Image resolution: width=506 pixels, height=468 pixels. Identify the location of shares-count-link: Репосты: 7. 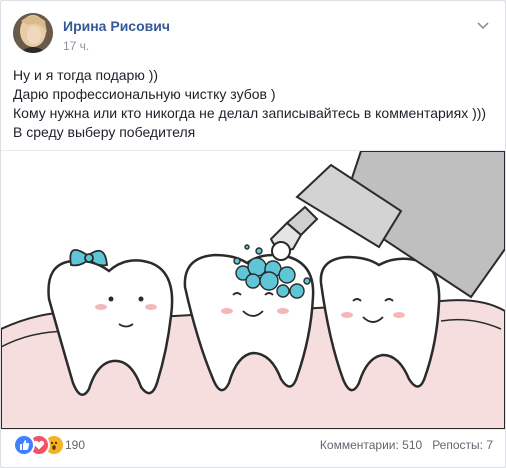
(462, 445).